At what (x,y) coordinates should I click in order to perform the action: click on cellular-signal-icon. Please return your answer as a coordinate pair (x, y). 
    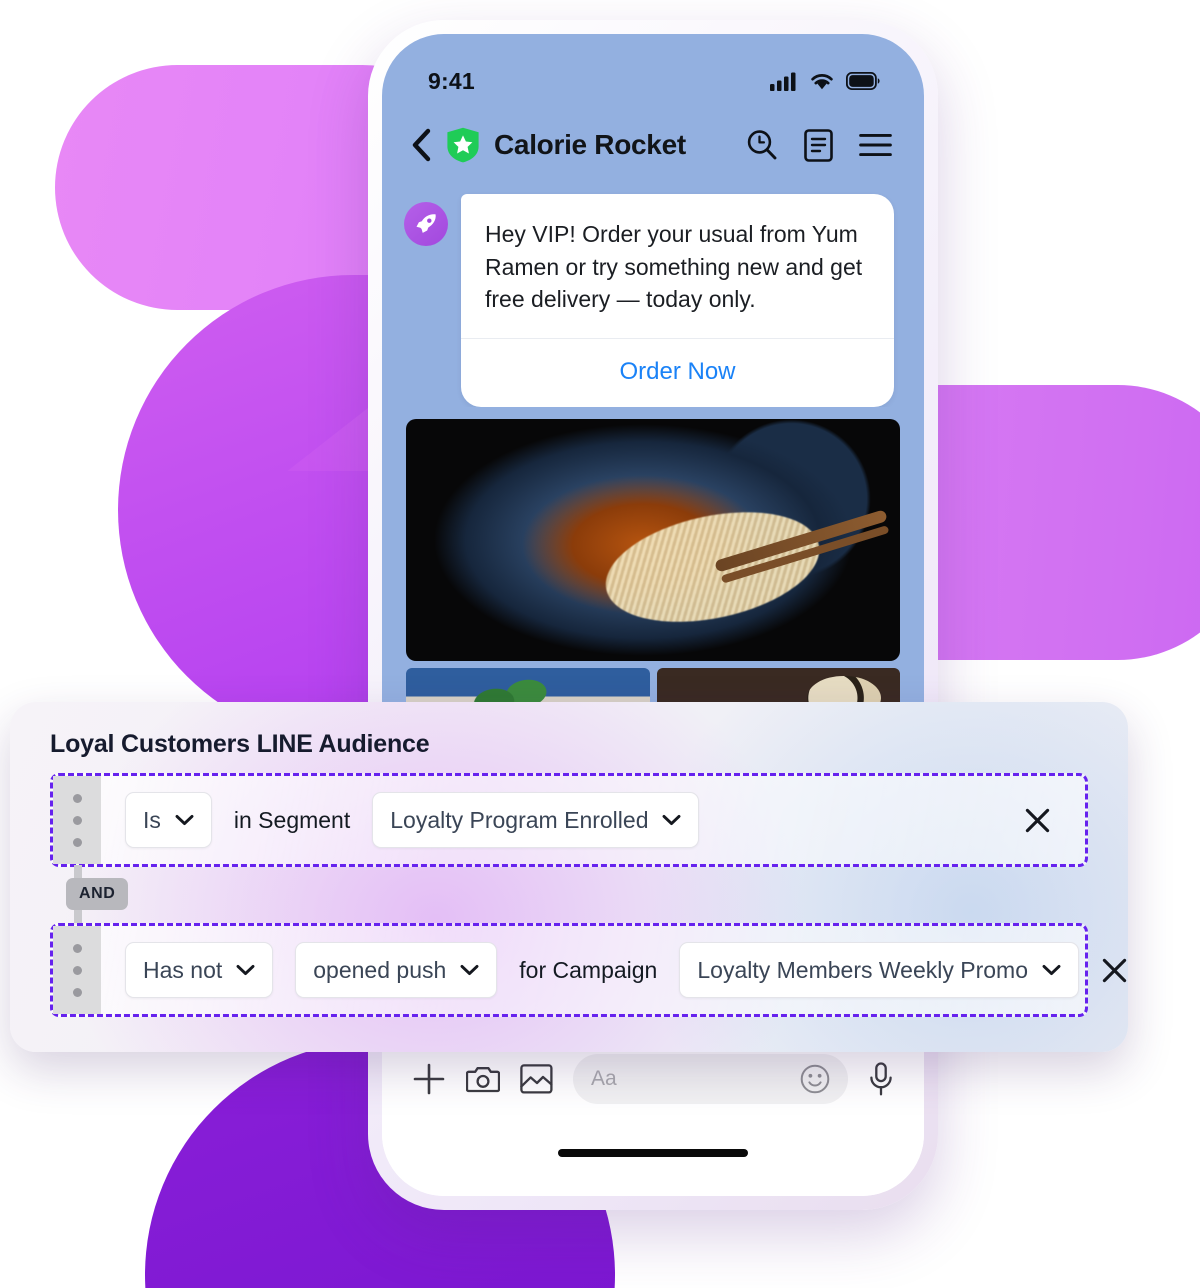
    Looking at the image, I should click on (783, 81).